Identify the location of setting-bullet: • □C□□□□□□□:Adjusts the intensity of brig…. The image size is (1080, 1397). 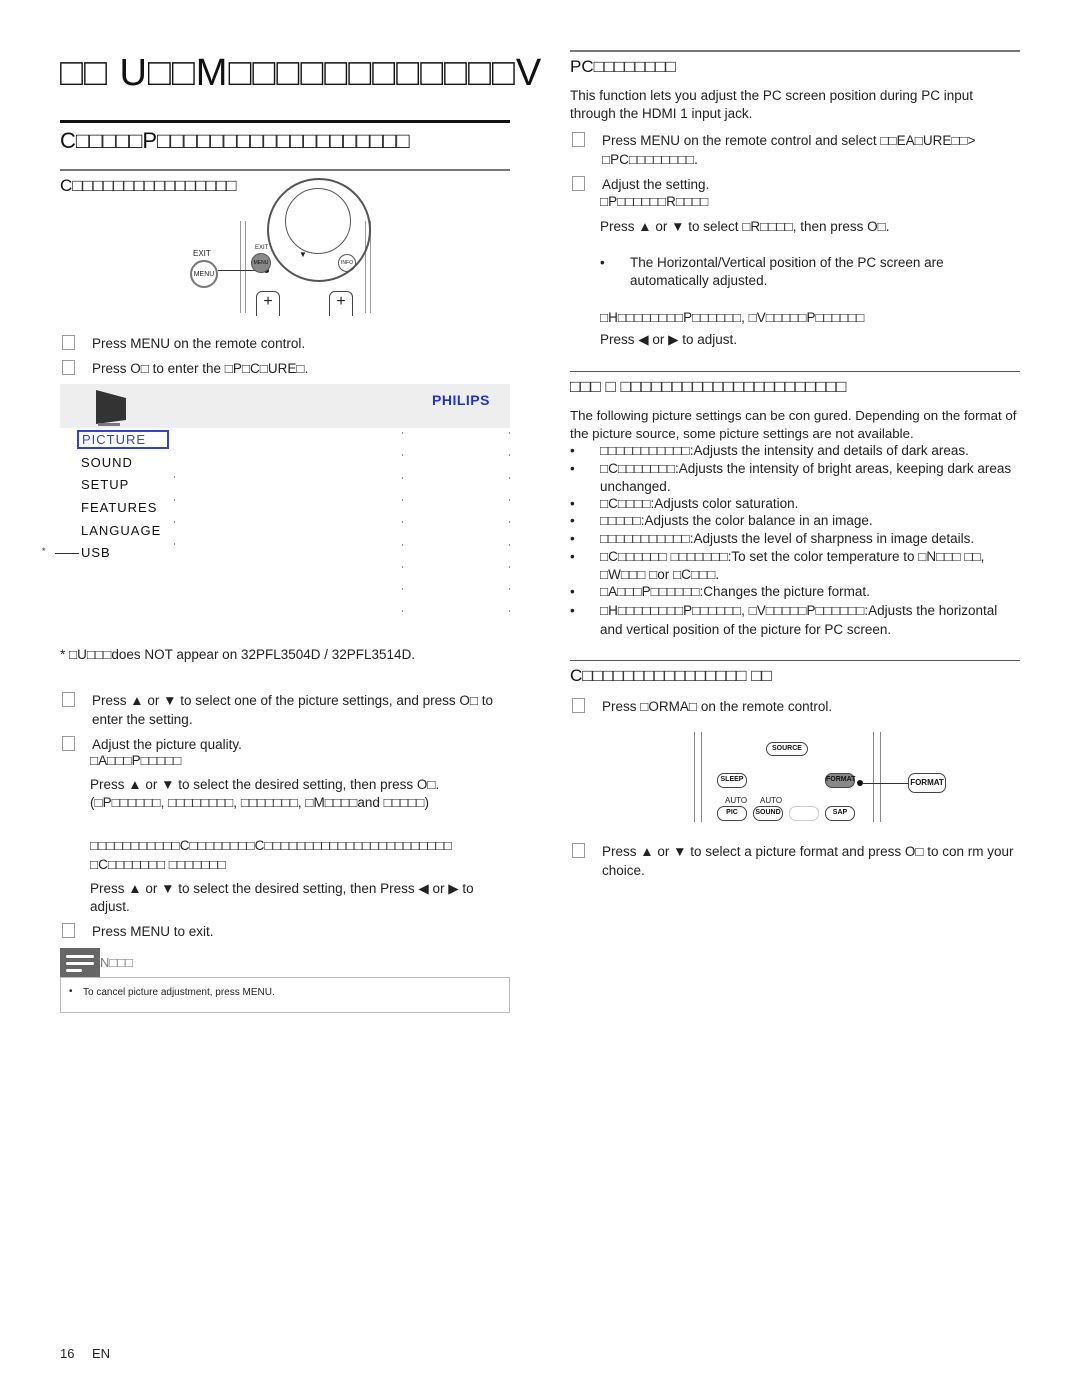
(791, 477).